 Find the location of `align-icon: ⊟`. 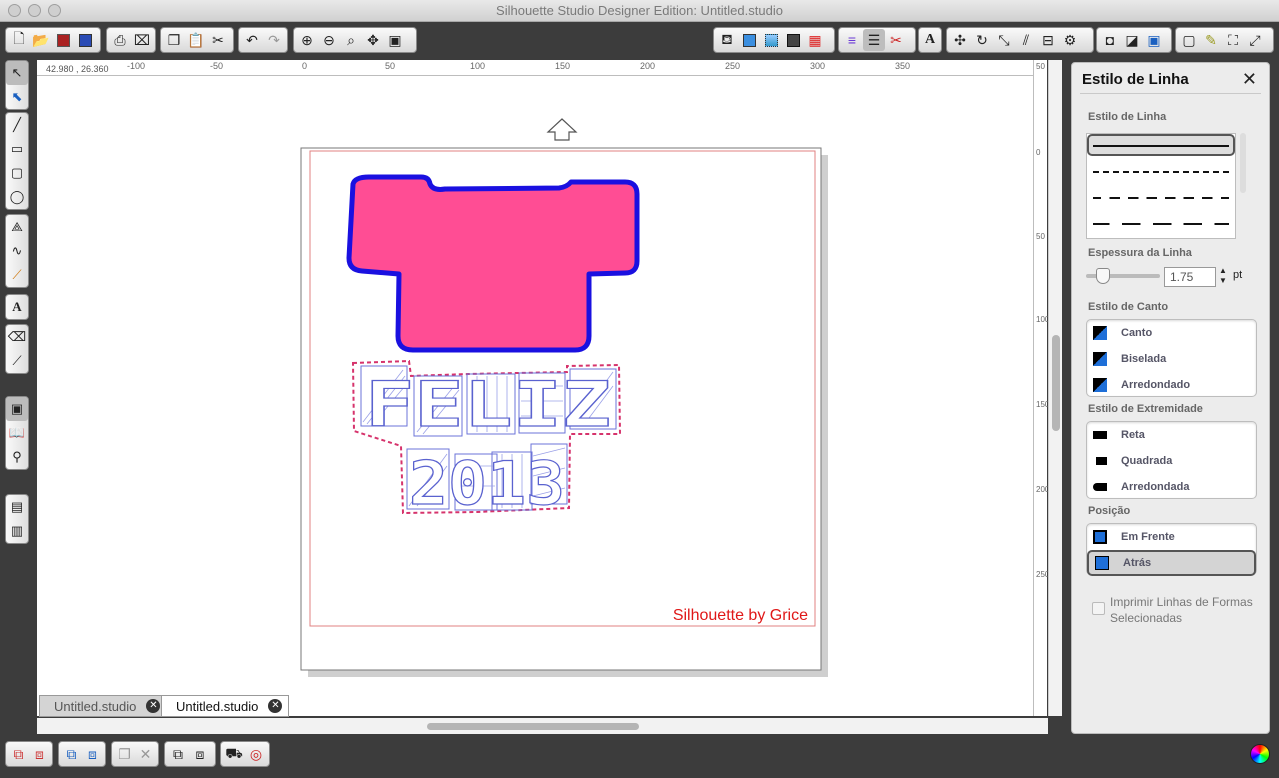

align-icon: ⊟ is located at coordinates (1048, 40).